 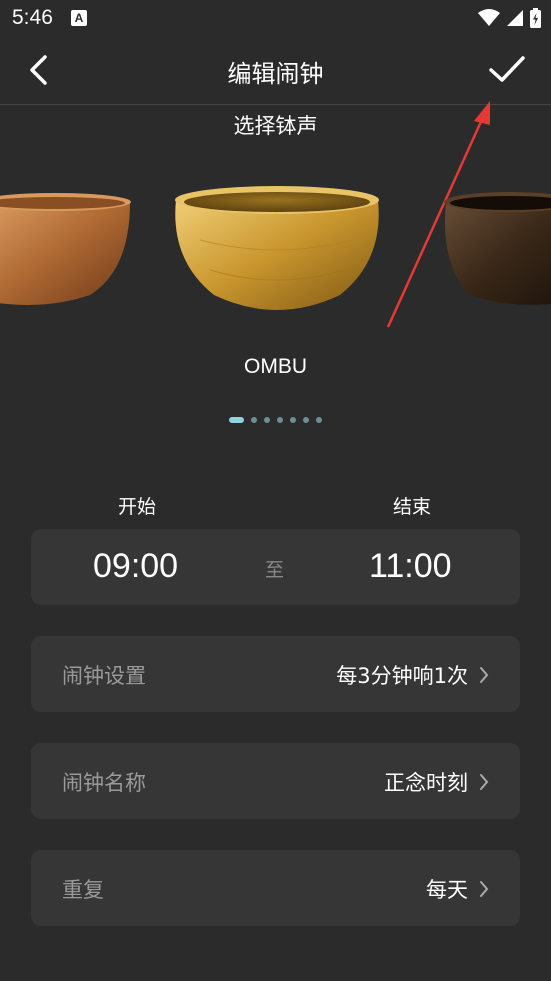 I want to click on wifi-icon, so click(x=489, y=17).